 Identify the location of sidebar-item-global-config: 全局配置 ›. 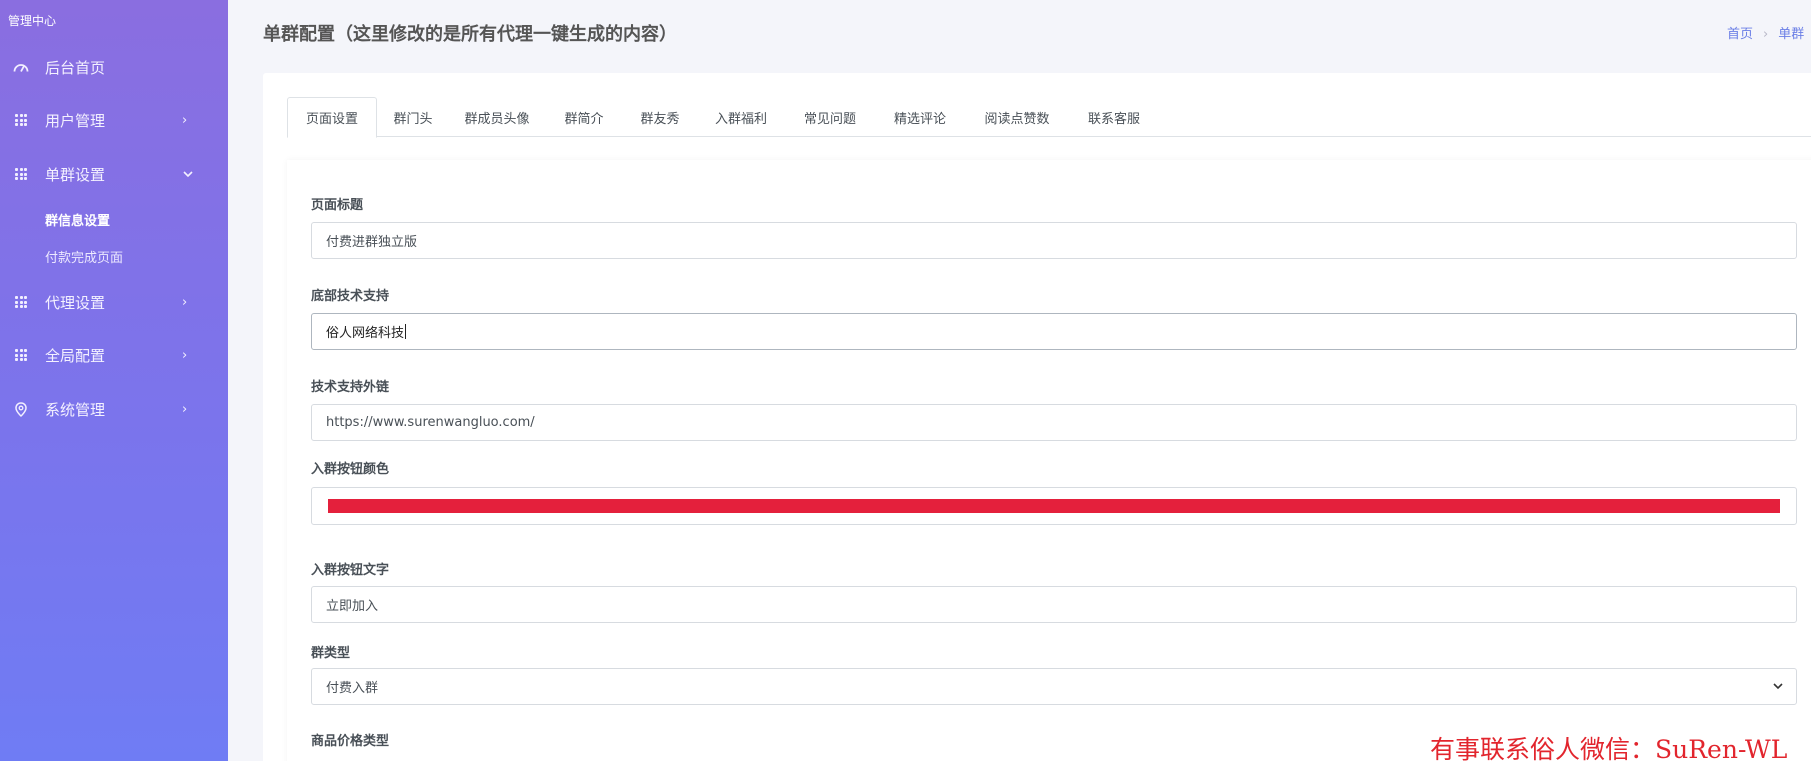
(114, 355).